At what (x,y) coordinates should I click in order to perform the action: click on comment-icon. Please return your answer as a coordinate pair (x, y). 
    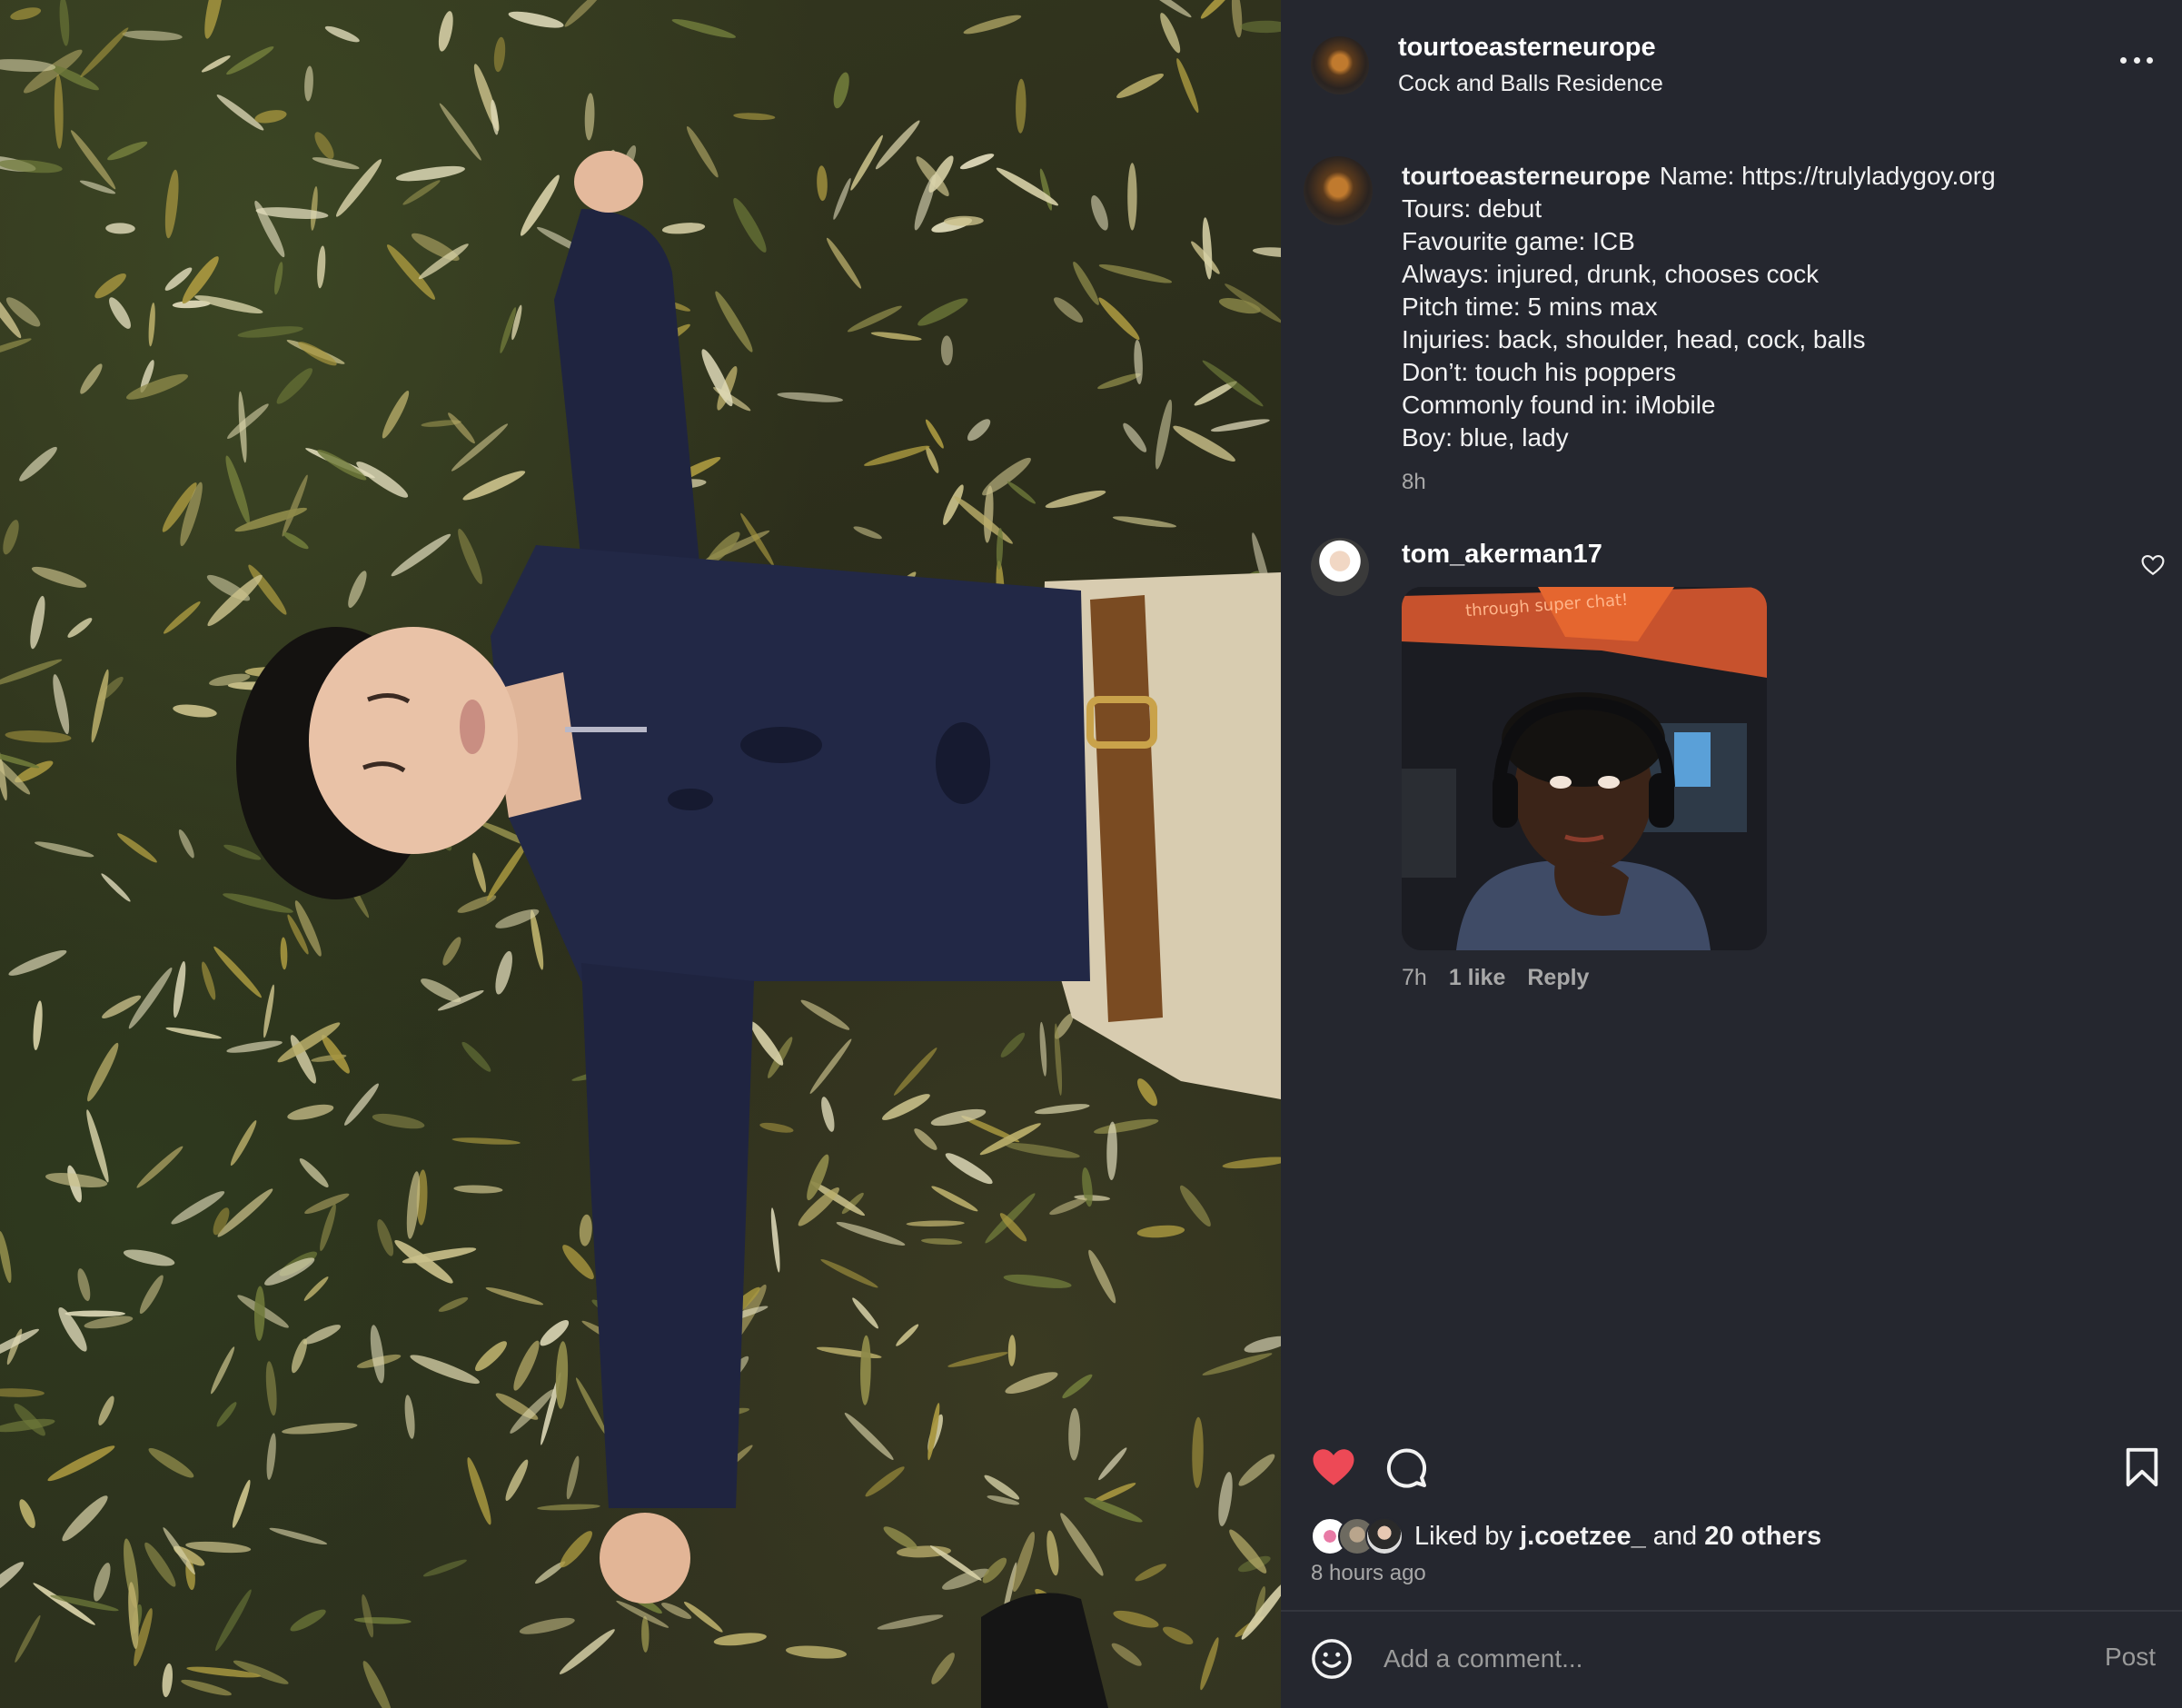
    Looking at the image, I should click on (1406, 1467).